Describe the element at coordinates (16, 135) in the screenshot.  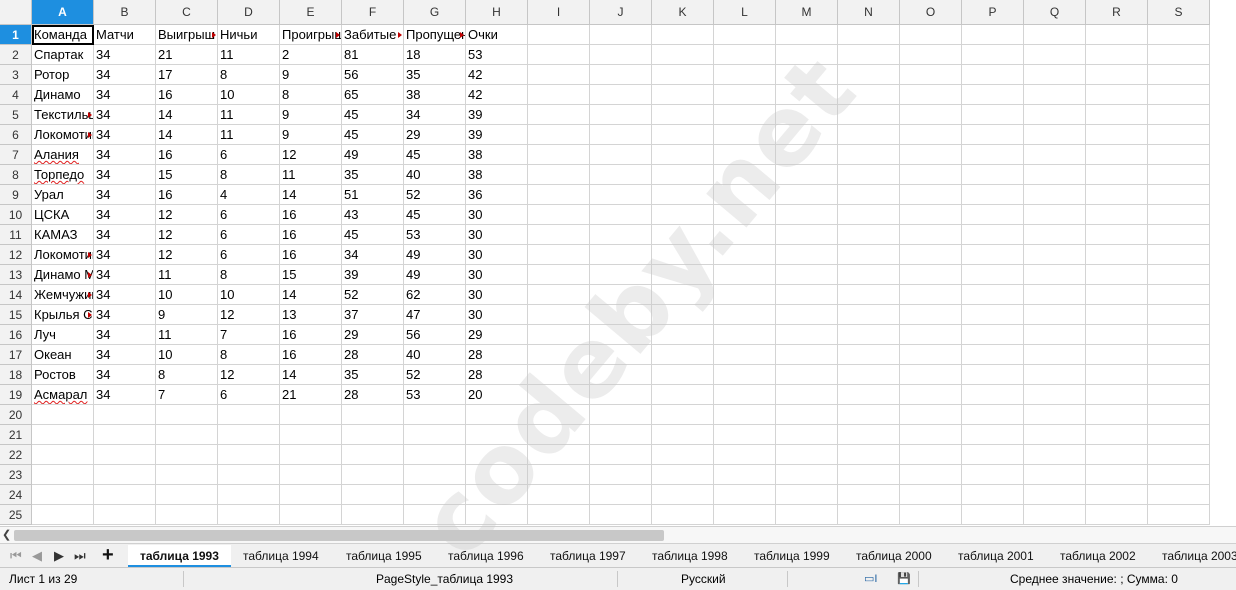
I see `row-header-6: 6` at that location.